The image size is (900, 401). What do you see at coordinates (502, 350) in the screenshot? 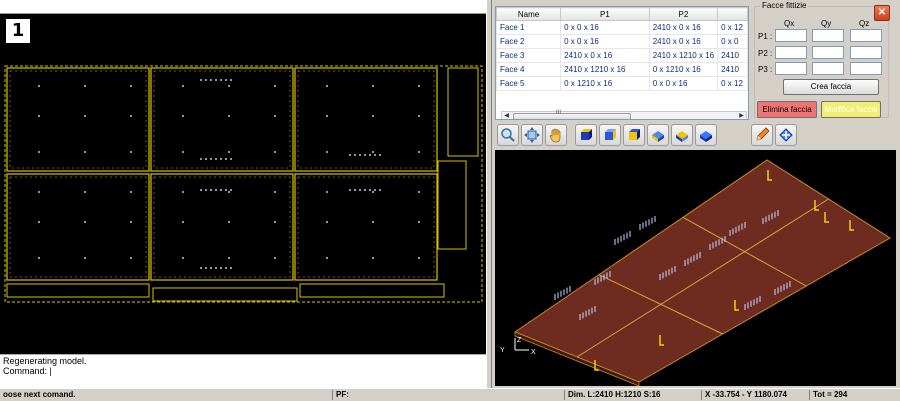
I see `axis-y-label: Y` at bounding box center [502, 350].